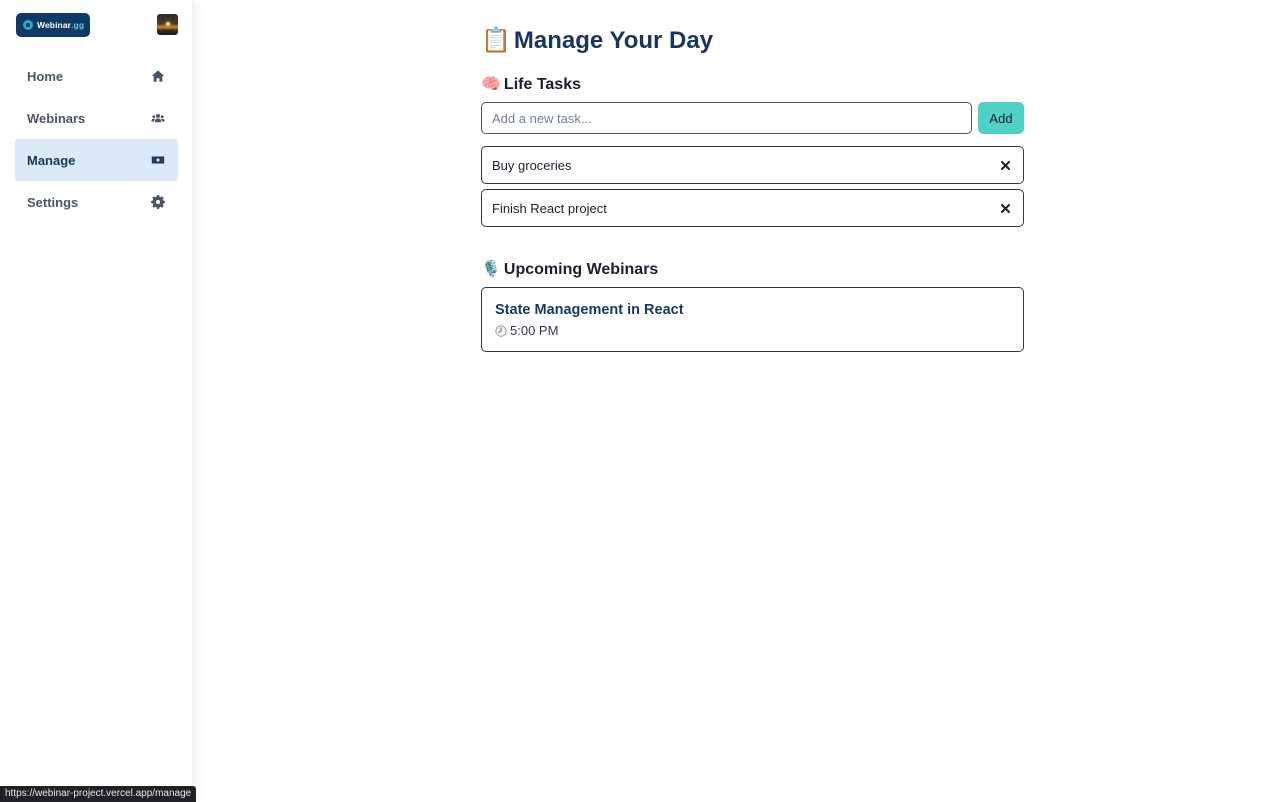 The image size is (1280, 802). I want to click on sidebar-item-label: Settings, so click(53, 202).